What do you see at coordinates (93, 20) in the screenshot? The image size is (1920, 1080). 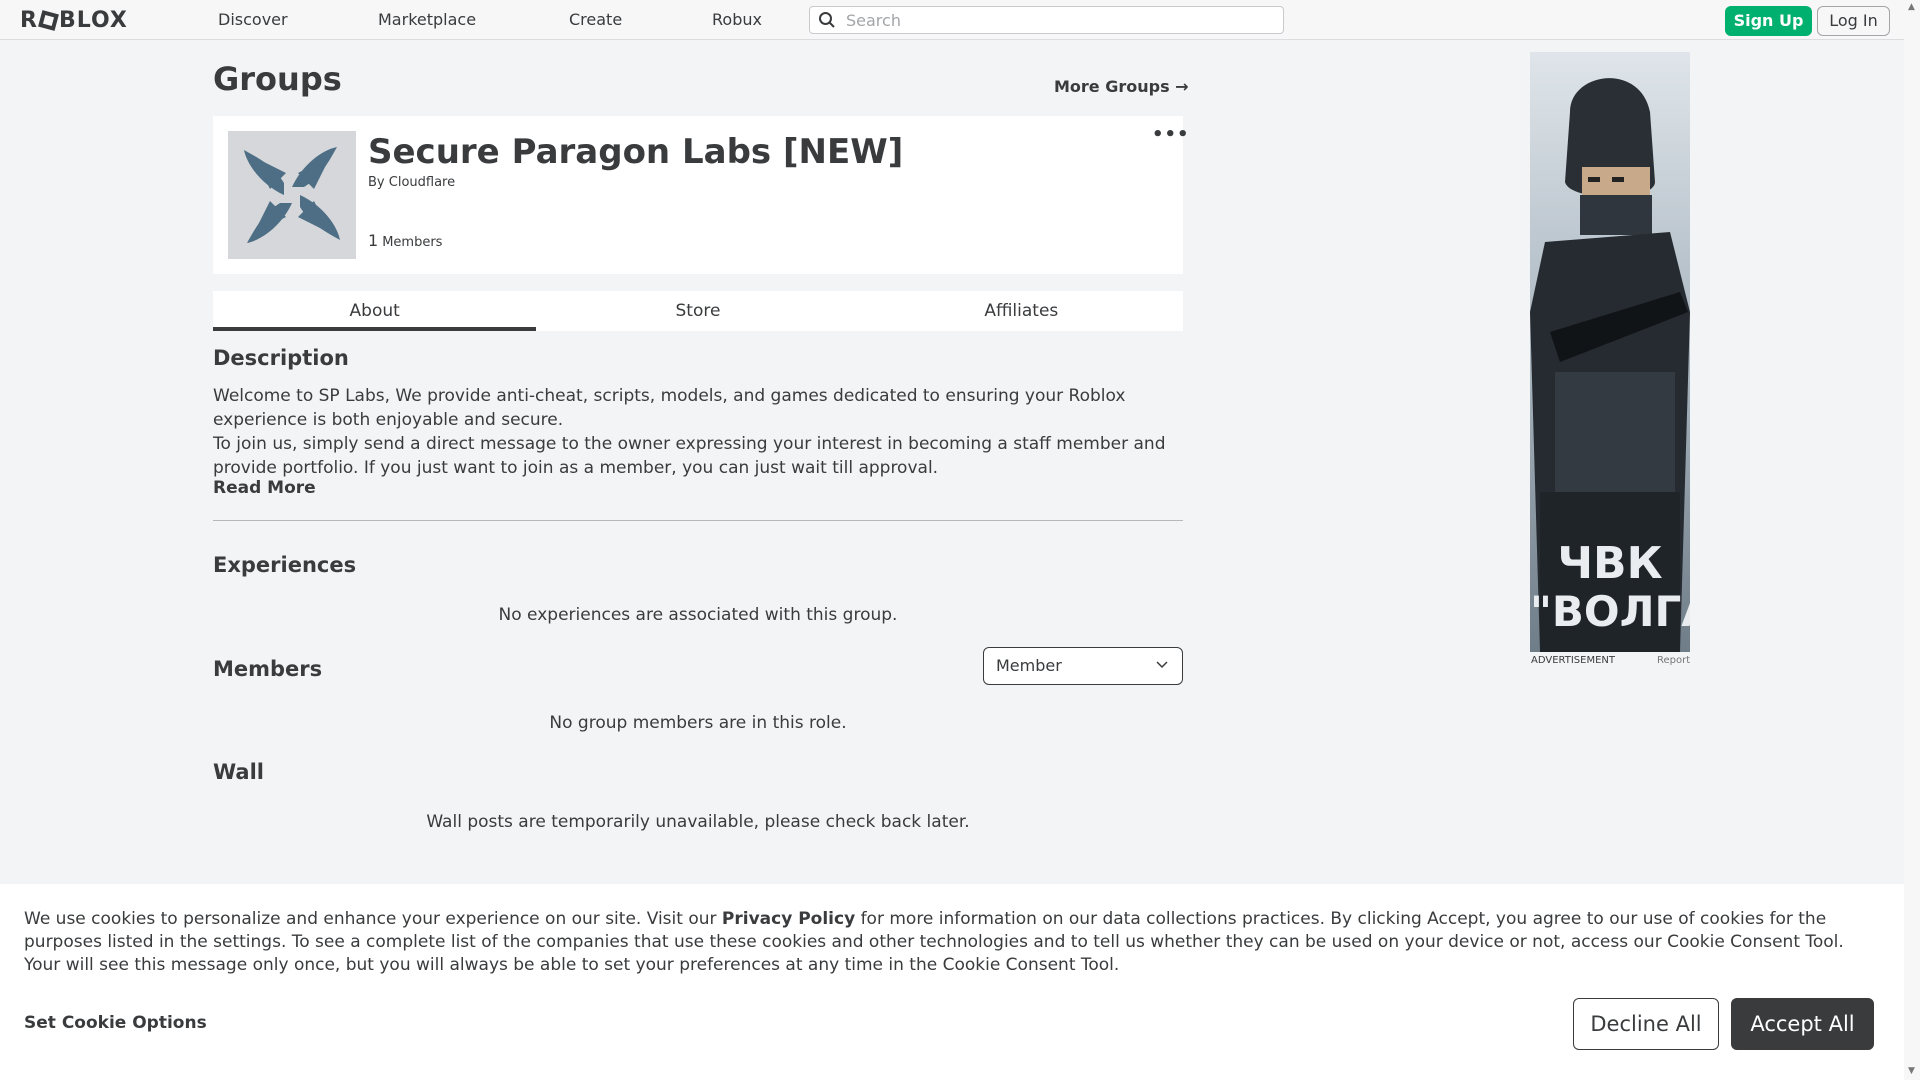 I see `logo-letters-blox: BLOX` at bounding box center [93, 20].